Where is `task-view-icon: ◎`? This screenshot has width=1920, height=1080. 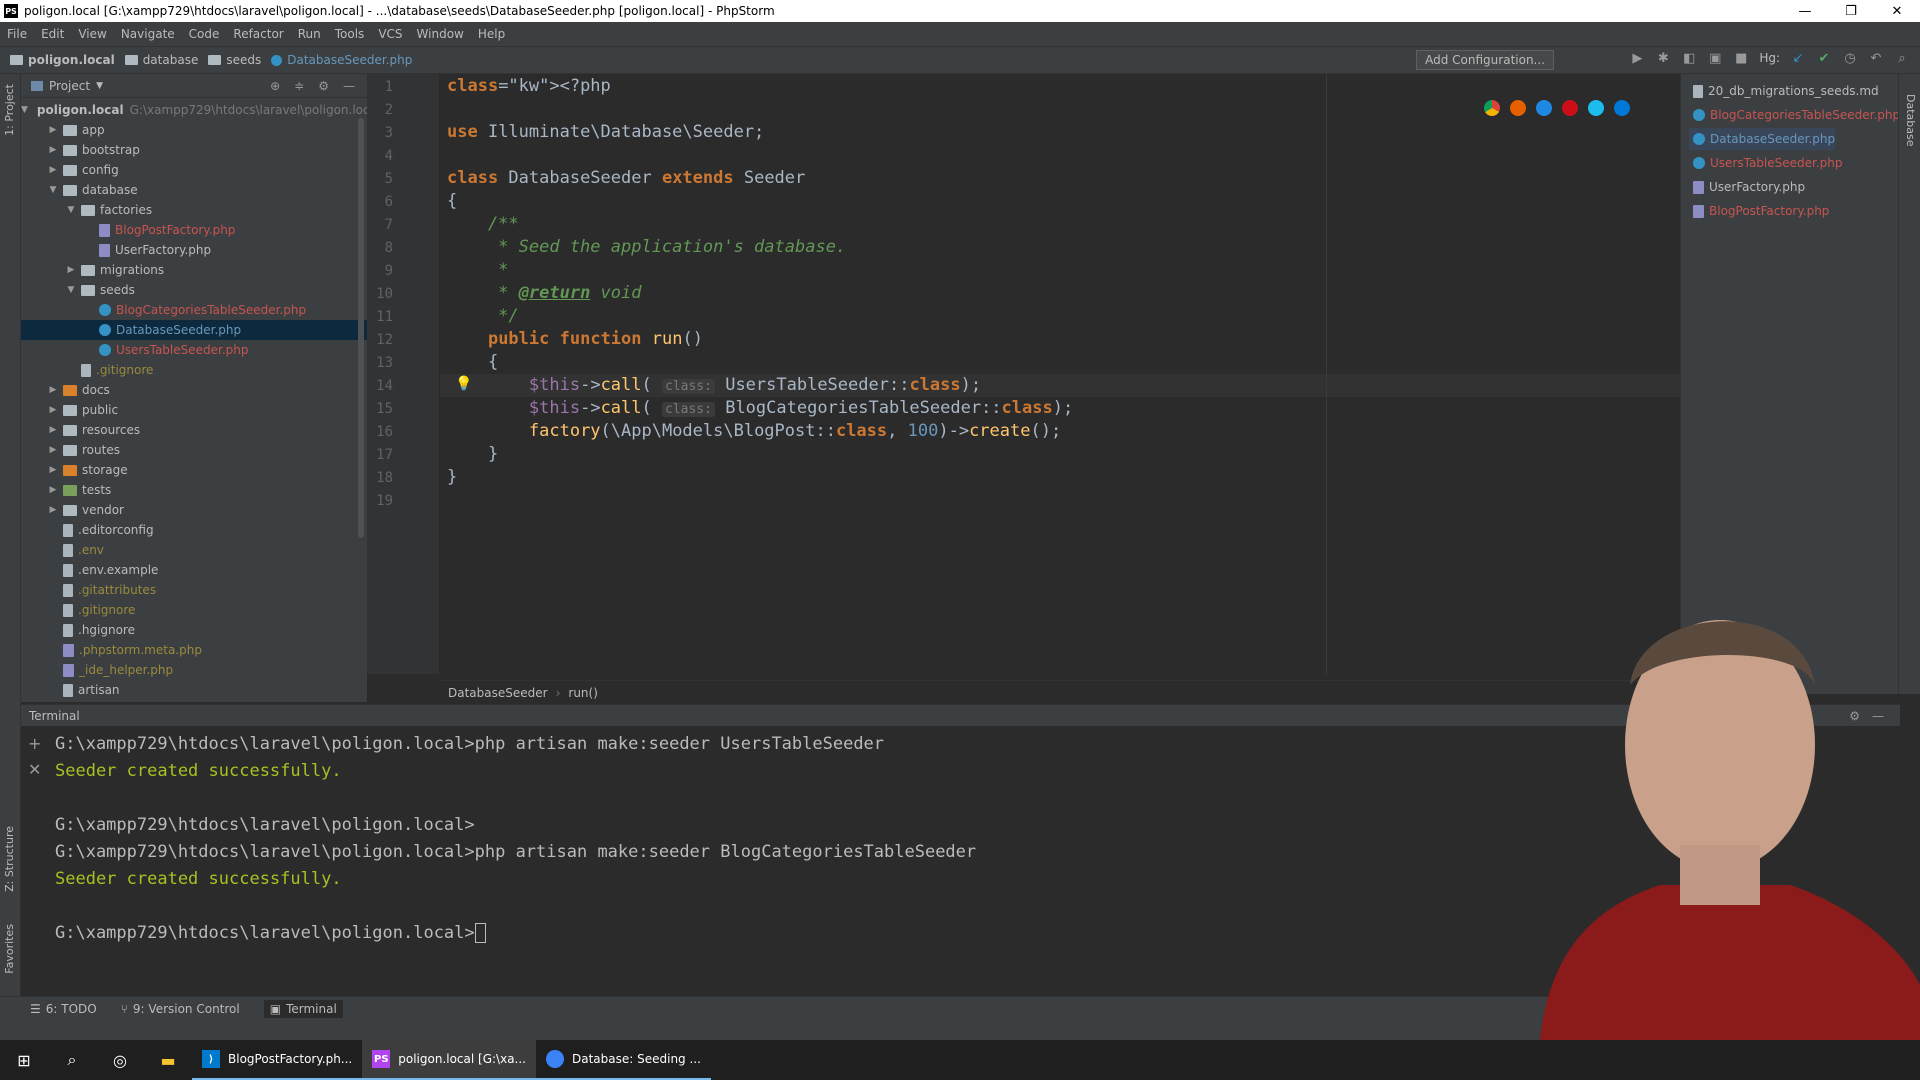
task-view-icon: ◎ is located at coordinates (120, 1060).